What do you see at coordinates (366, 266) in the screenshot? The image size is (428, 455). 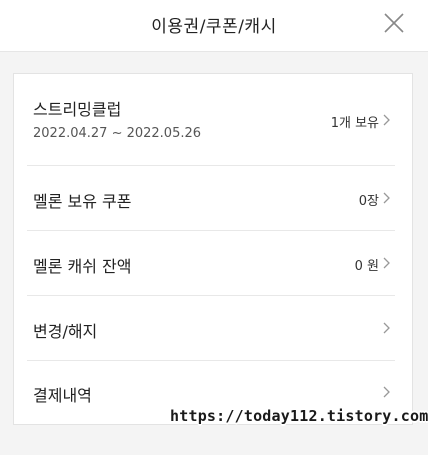 I see `item-value: 0 원` at bounding box center [366, 266].